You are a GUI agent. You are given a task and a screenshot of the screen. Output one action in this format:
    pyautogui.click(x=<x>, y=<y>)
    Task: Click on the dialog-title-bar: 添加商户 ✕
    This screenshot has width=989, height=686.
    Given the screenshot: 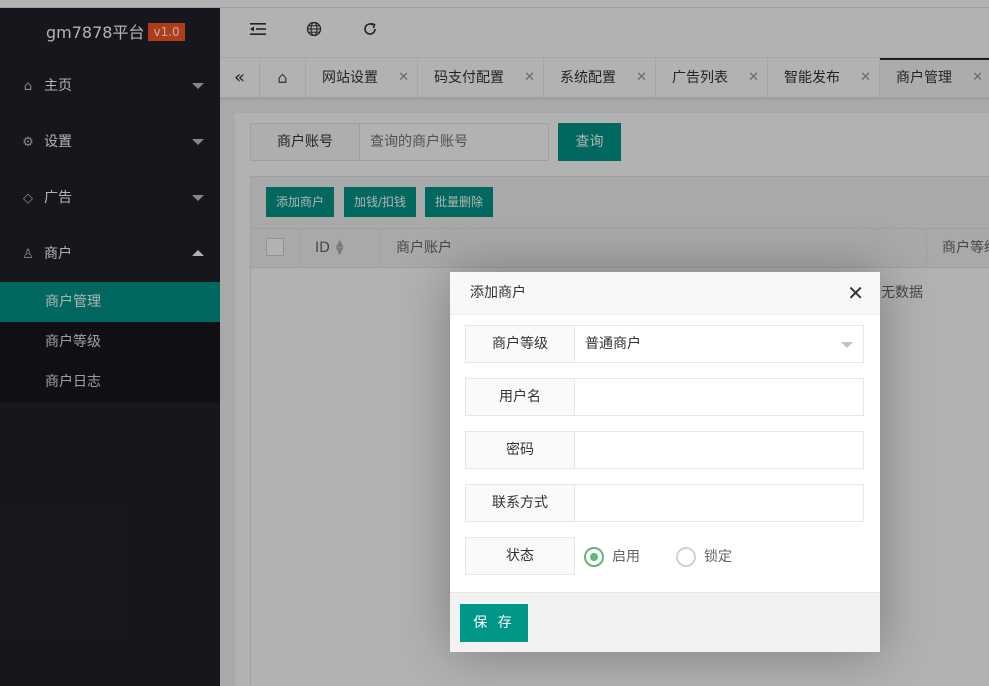 What is the action you would take?
    pyautogui.click(x=665, y=293)
    